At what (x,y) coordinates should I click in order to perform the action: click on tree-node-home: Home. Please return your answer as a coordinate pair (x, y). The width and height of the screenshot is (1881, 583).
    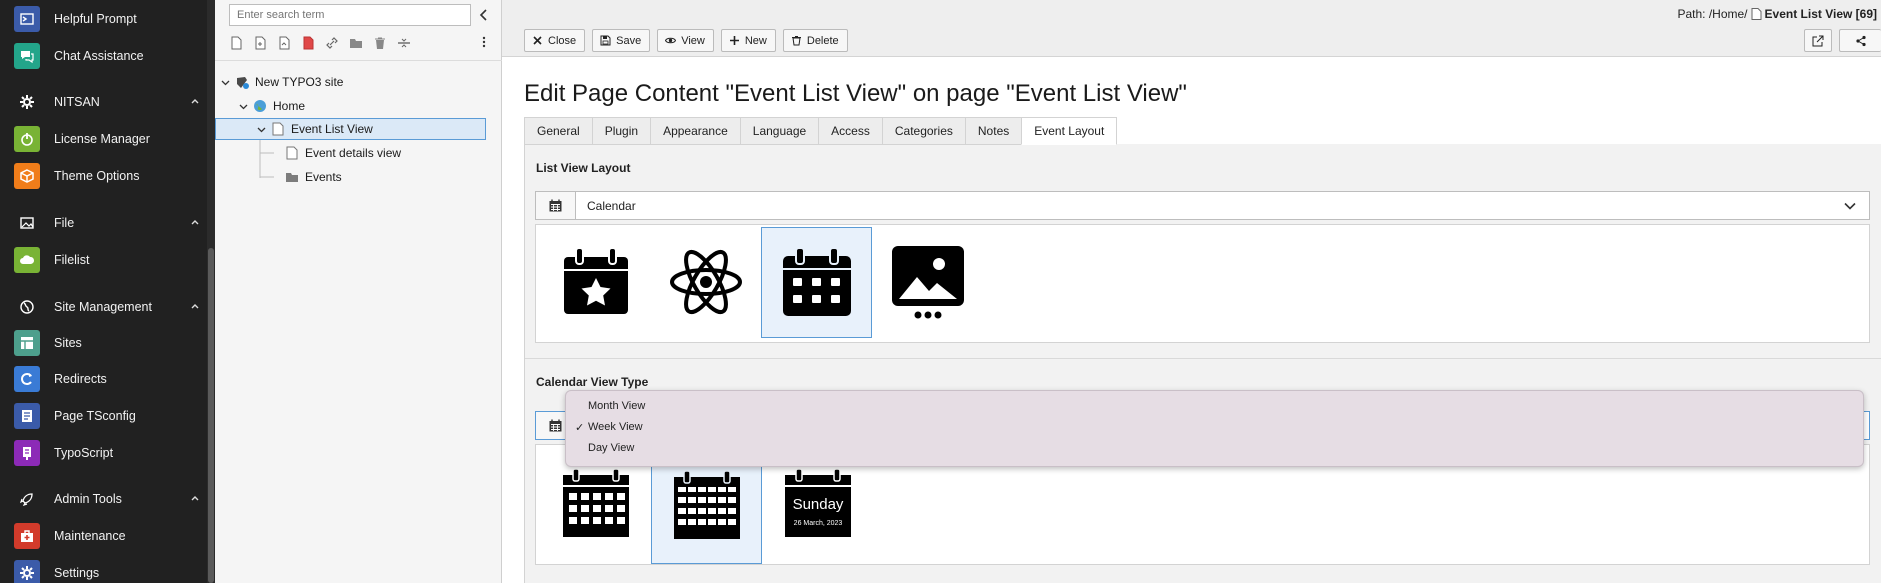
    Looking at the image, I should click on (271, 106).